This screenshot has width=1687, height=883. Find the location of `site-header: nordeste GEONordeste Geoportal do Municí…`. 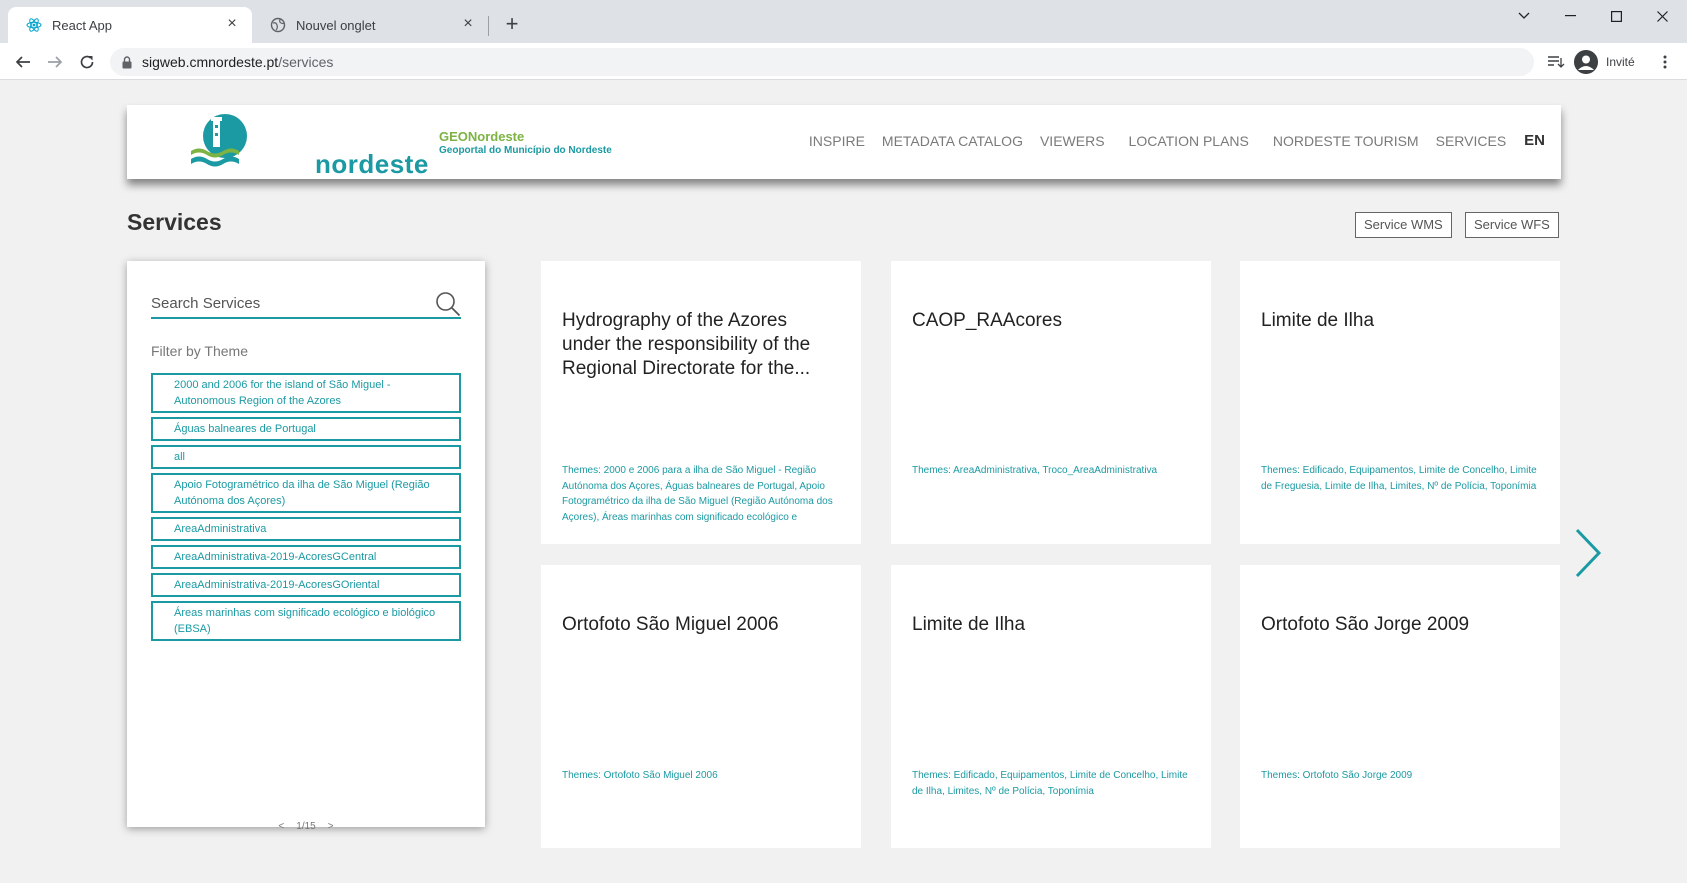

site-header: nordeste GEONordeste Geoportal do Municí… is located at coordinates (844, 142).